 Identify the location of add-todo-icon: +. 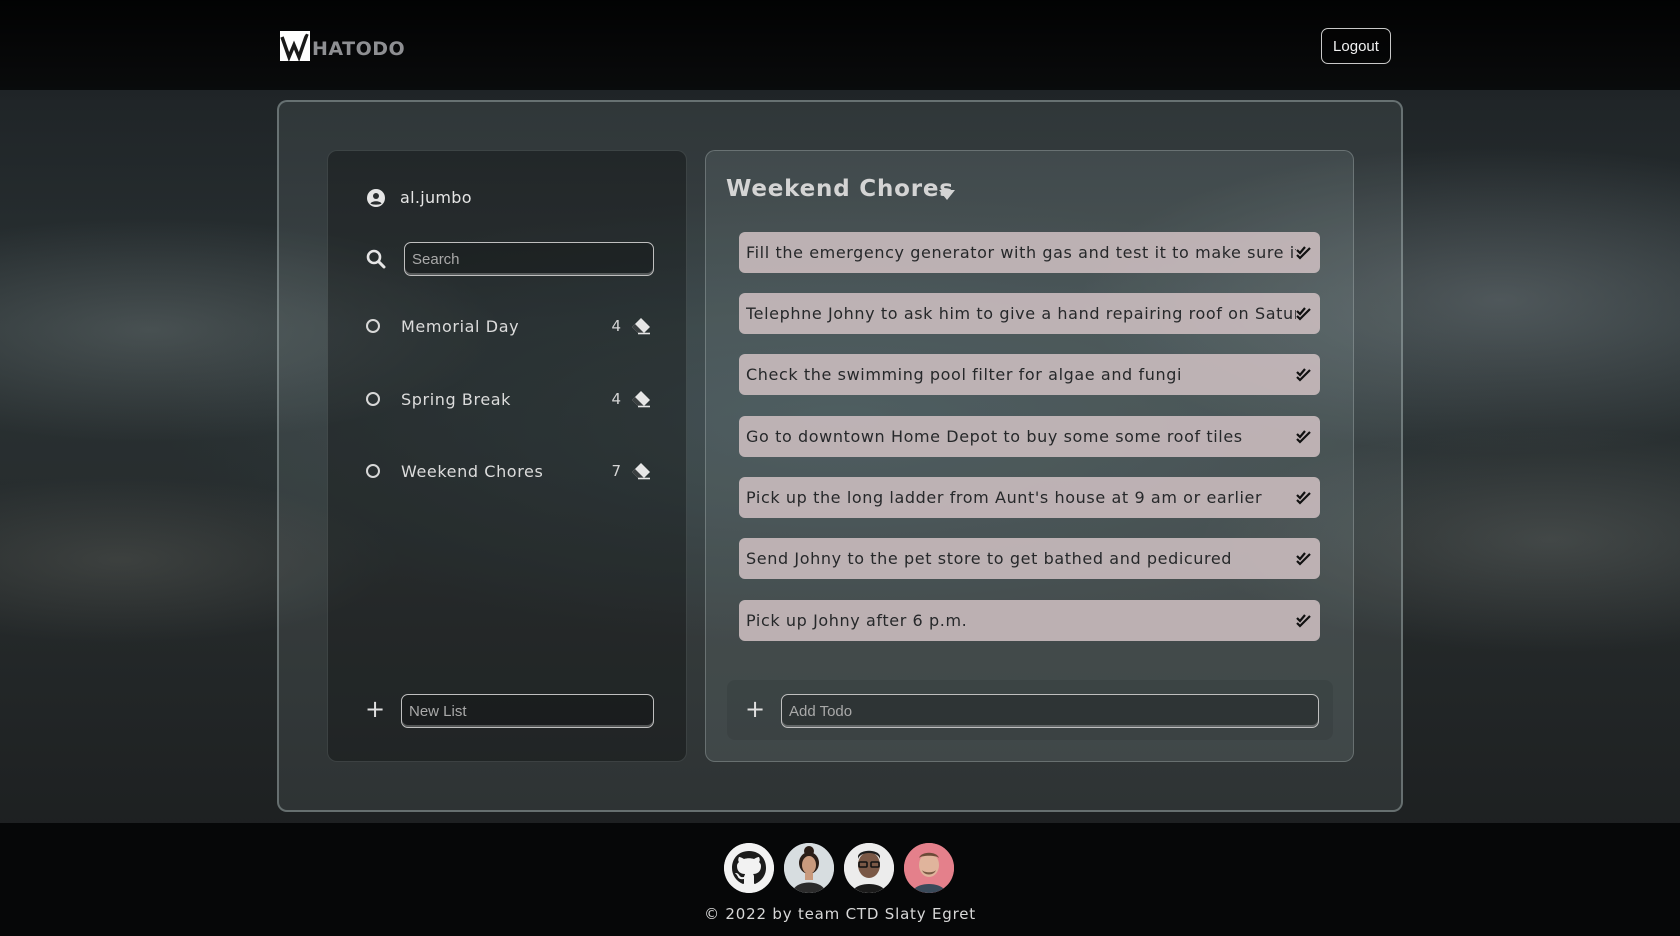
(755, 709).